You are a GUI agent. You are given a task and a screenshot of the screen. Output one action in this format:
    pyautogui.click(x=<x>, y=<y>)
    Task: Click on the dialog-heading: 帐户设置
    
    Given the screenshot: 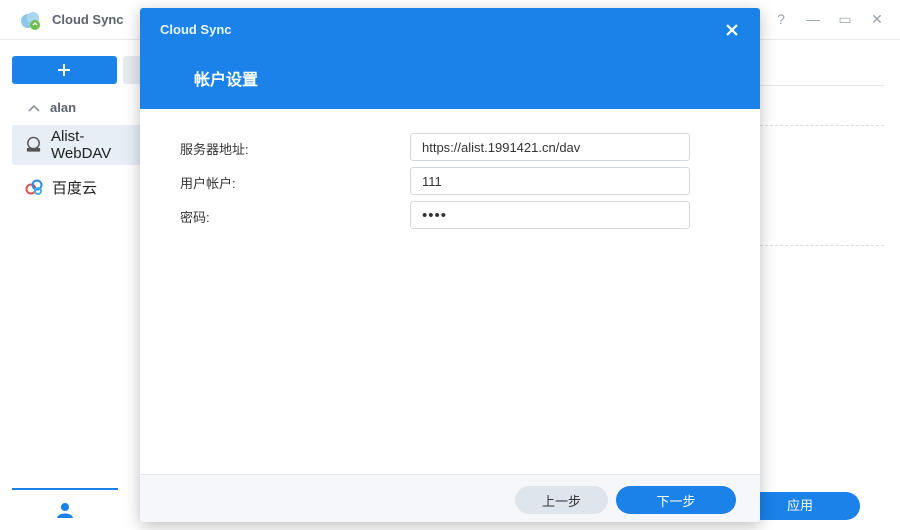 What is the action you would take?
    pyautogui.click(x=226, y=80)
    